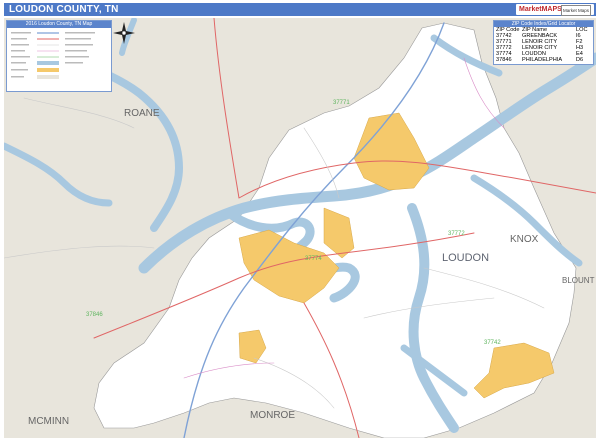 The image size is (600, 442). What do you see at coordinates (524, 239) in the screenshot?
I see `county-label-knox: KNOX` at bounding box center [524, 239].